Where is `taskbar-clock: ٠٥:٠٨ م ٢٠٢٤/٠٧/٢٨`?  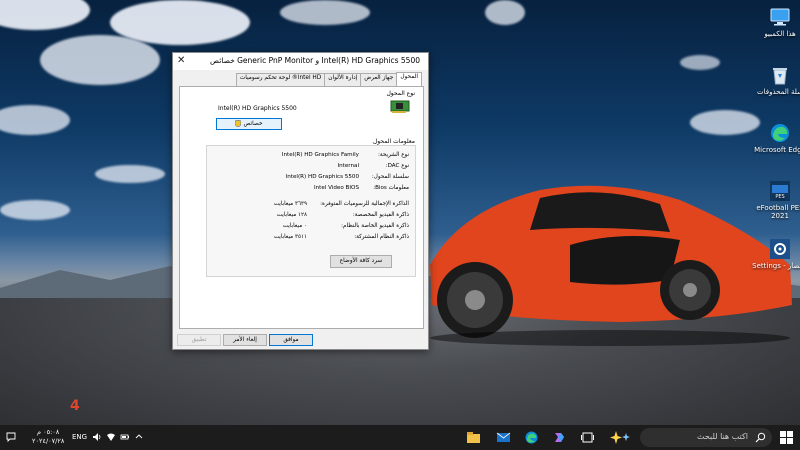 taskbar-clock: ٠٥:٠٨ م ٢٠٢٤/٠٧/٢٨ is located at coordinates (48, 437).